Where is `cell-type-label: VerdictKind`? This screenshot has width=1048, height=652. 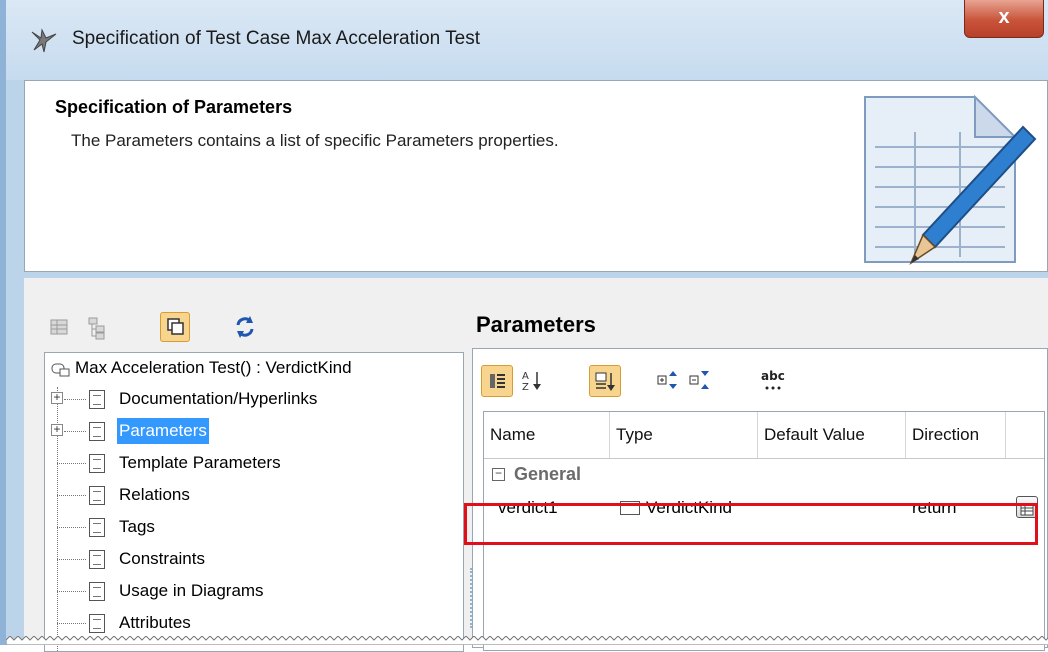 cell-type-label: VerdictKind is located at coordinates (689, 507).